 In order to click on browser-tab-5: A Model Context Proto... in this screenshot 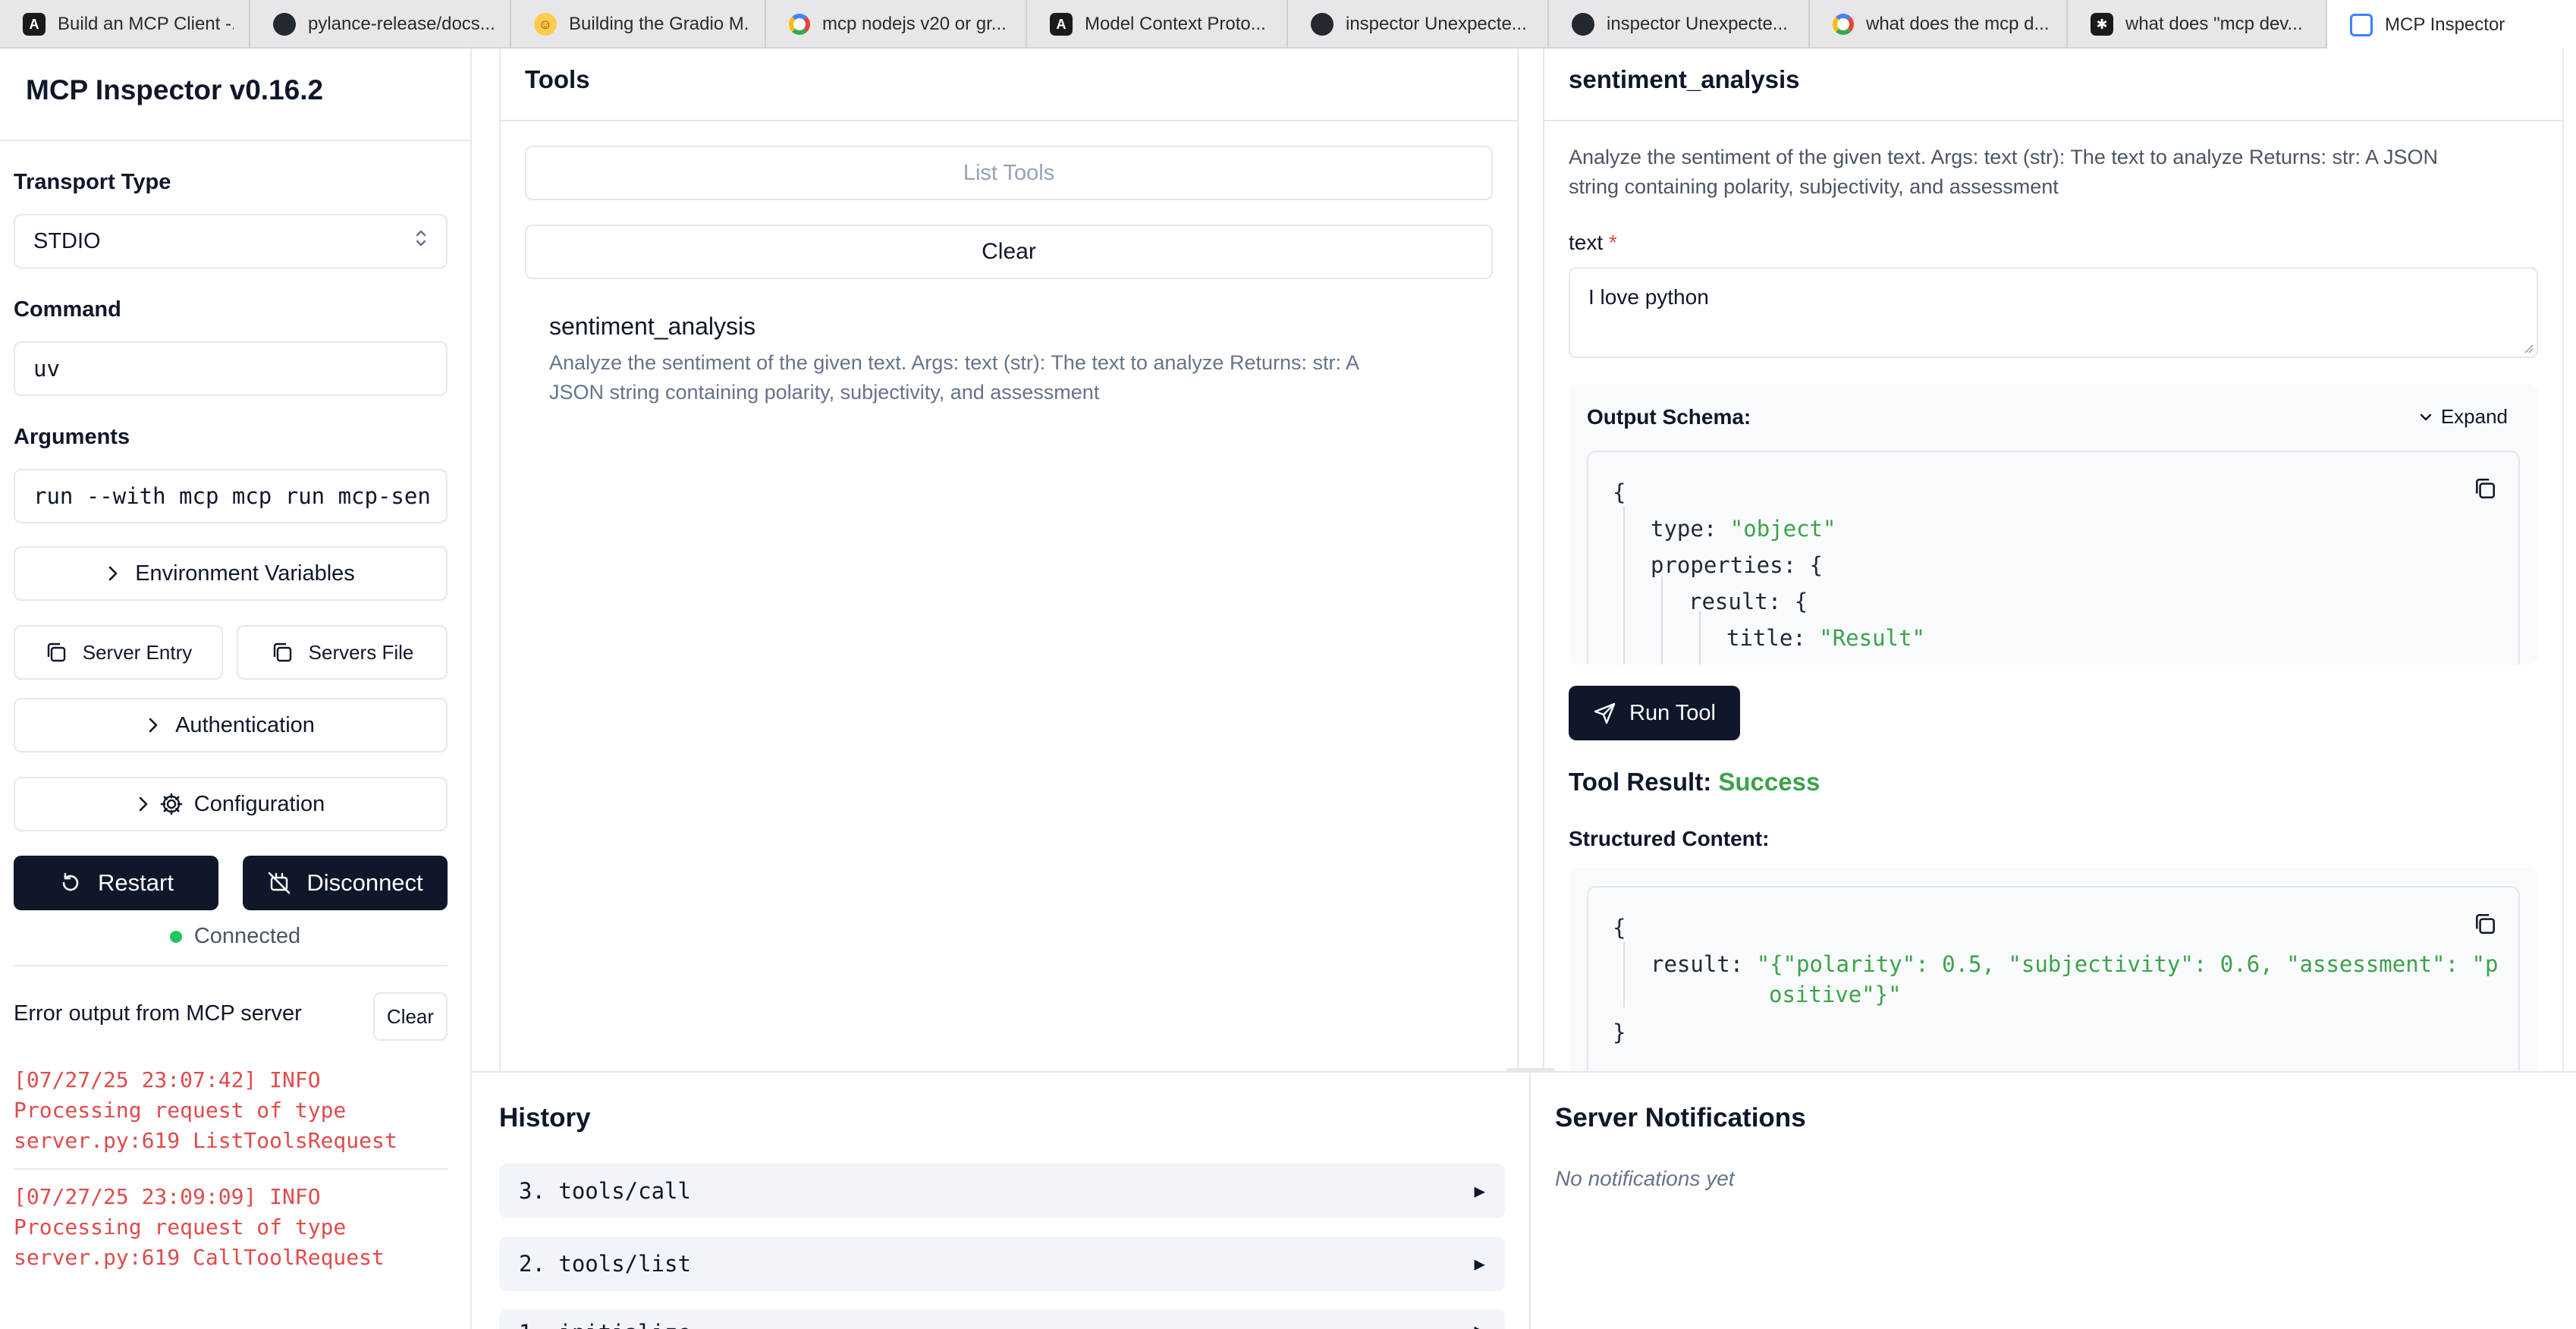, I will do `click(1157, 24)`.